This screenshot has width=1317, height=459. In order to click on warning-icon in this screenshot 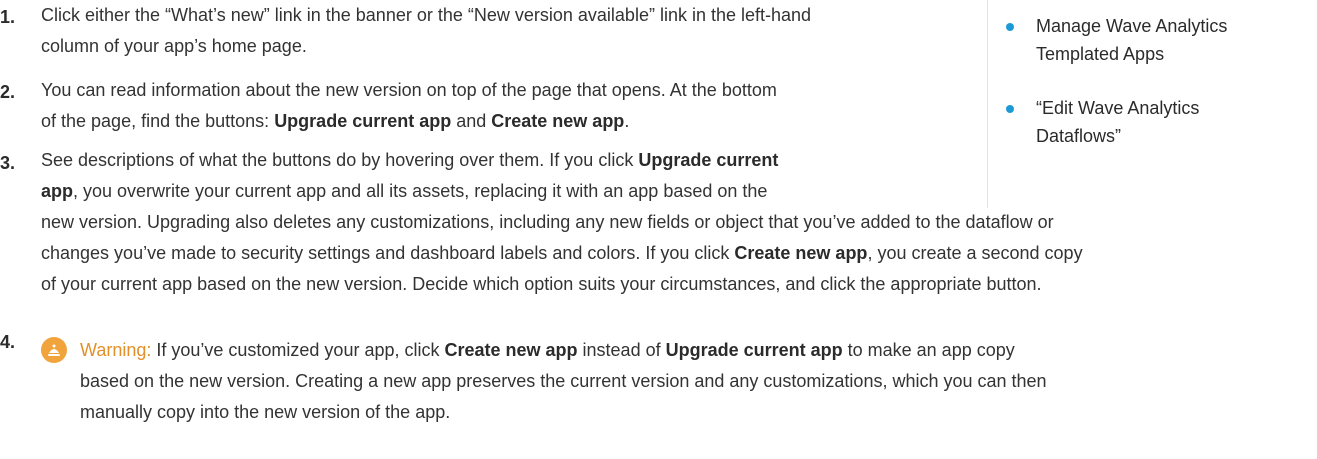, I will do `click(54, 350)`.